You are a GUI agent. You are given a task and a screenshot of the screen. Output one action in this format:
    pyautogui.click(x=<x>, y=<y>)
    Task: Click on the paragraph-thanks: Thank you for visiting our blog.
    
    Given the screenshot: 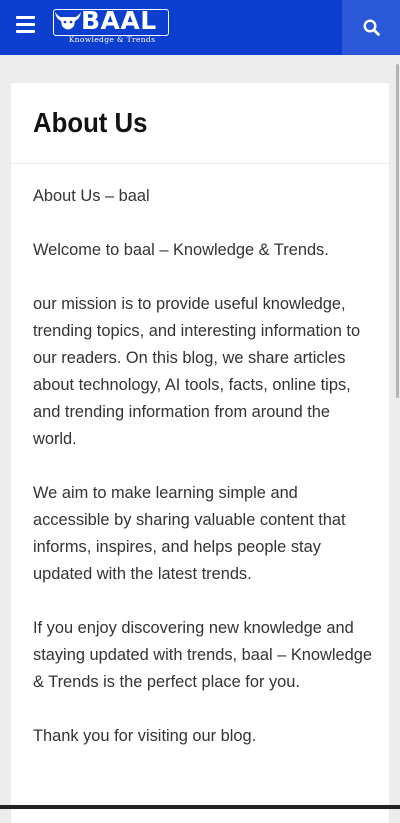 What is the action you would take?
    pyautogui.click(x=145, y=736)
    